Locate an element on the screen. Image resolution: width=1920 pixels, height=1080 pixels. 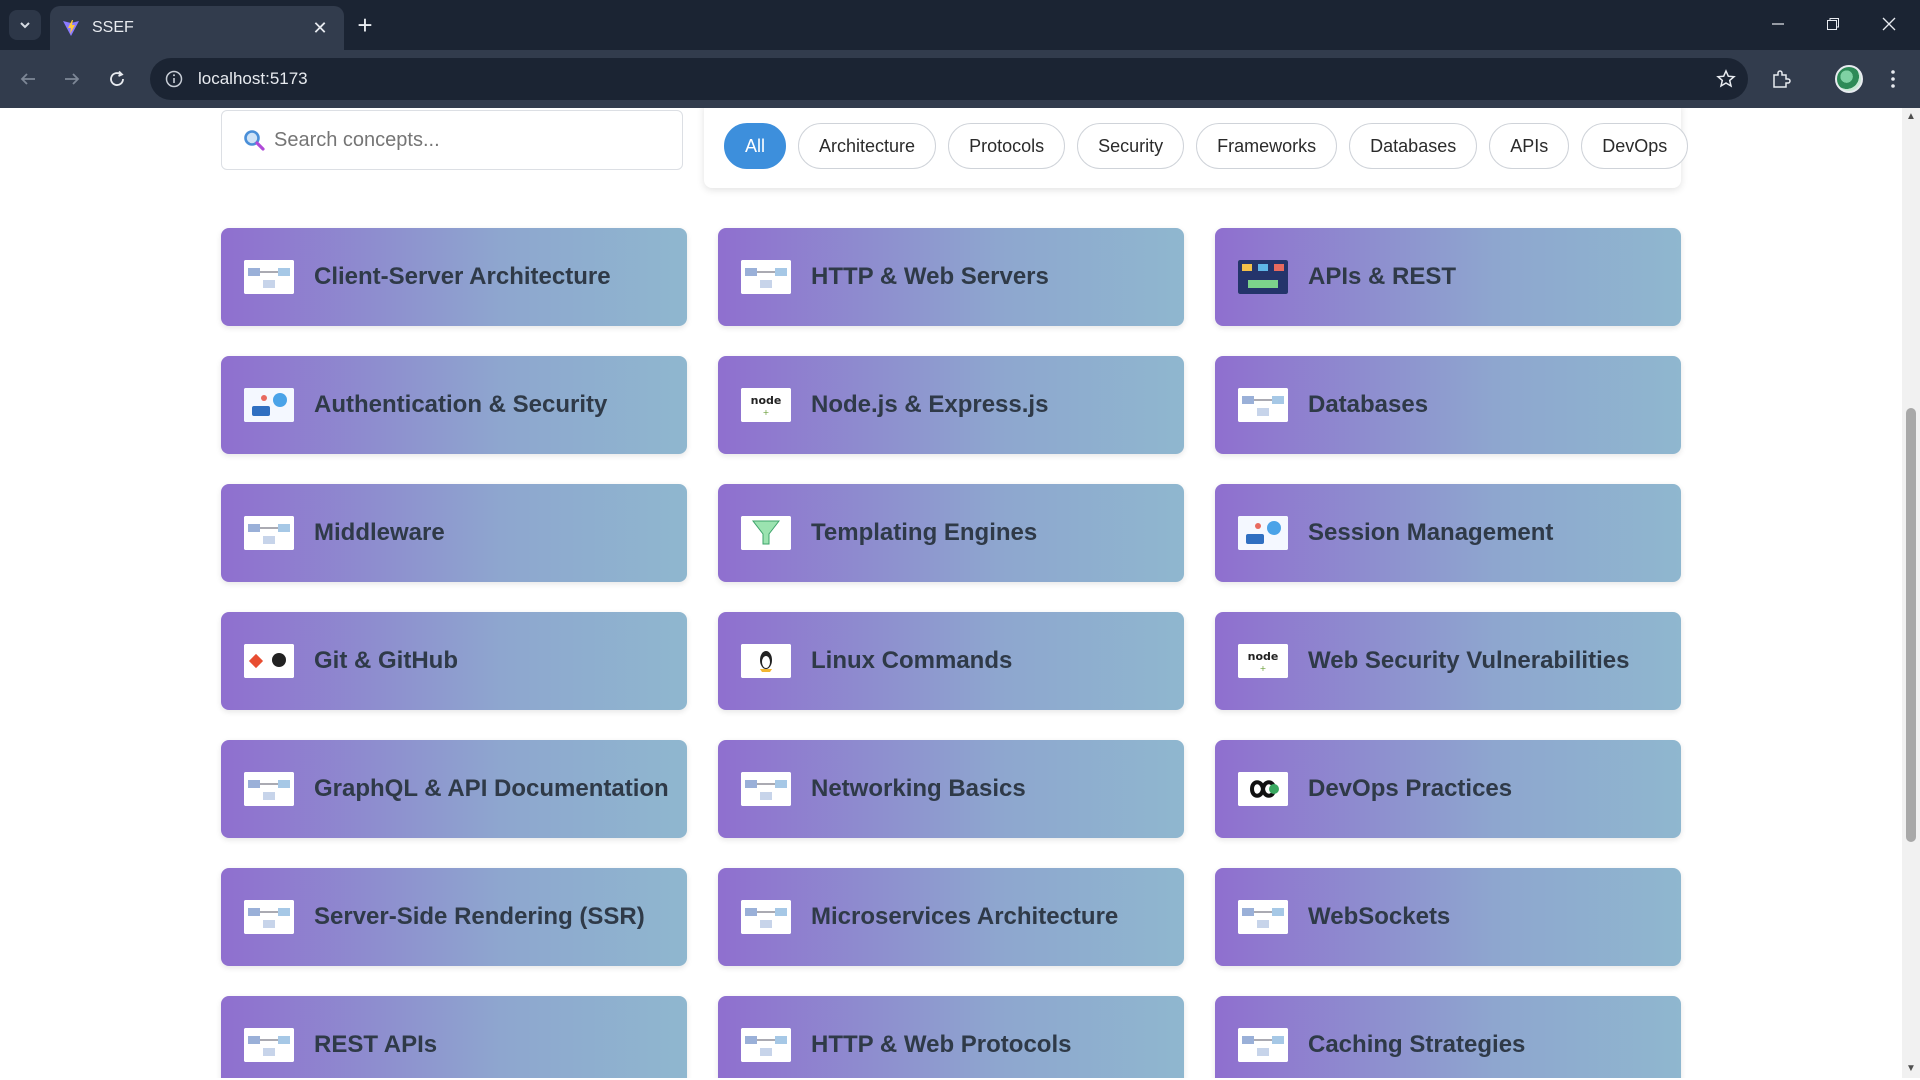
concept-card-node-js-express-js: node + Node.js & Express.js is located at coordinates (951, 405).